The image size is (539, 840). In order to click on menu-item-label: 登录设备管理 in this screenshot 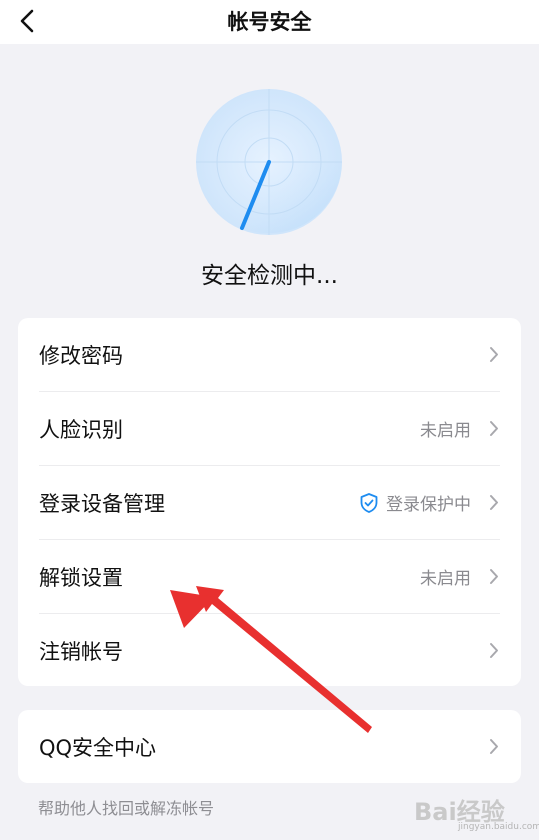, I will do `click(102, 503)`.